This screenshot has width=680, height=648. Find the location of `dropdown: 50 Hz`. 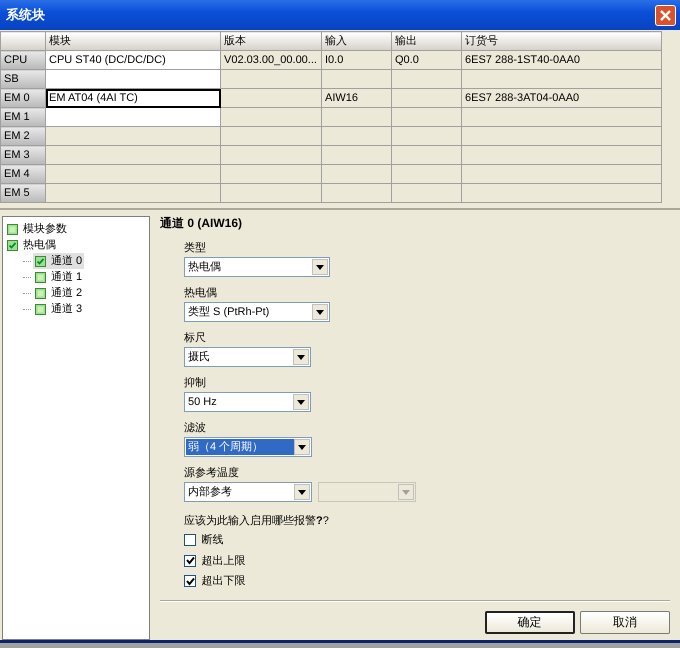

dropdown: 50 Hz is located at coordinates (247, 402).